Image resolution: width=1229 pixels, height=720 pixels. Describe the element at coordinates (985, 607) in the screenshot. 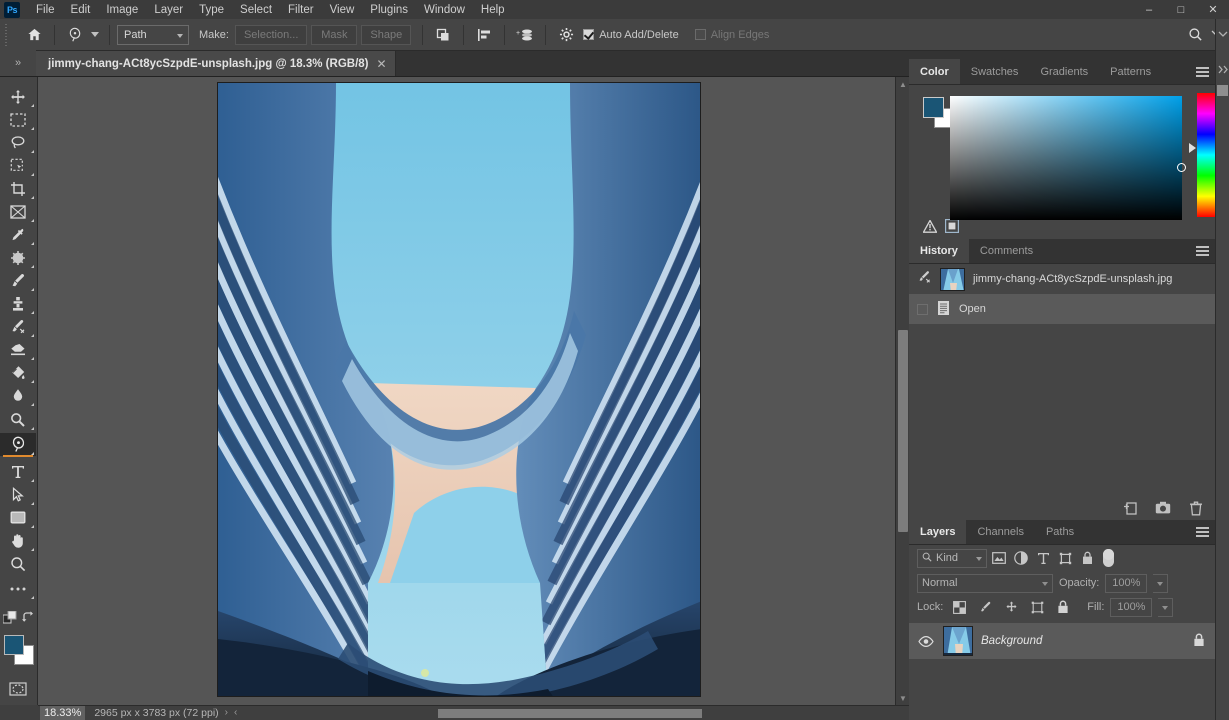

I see `lock-image-pixels-icon` at that location.